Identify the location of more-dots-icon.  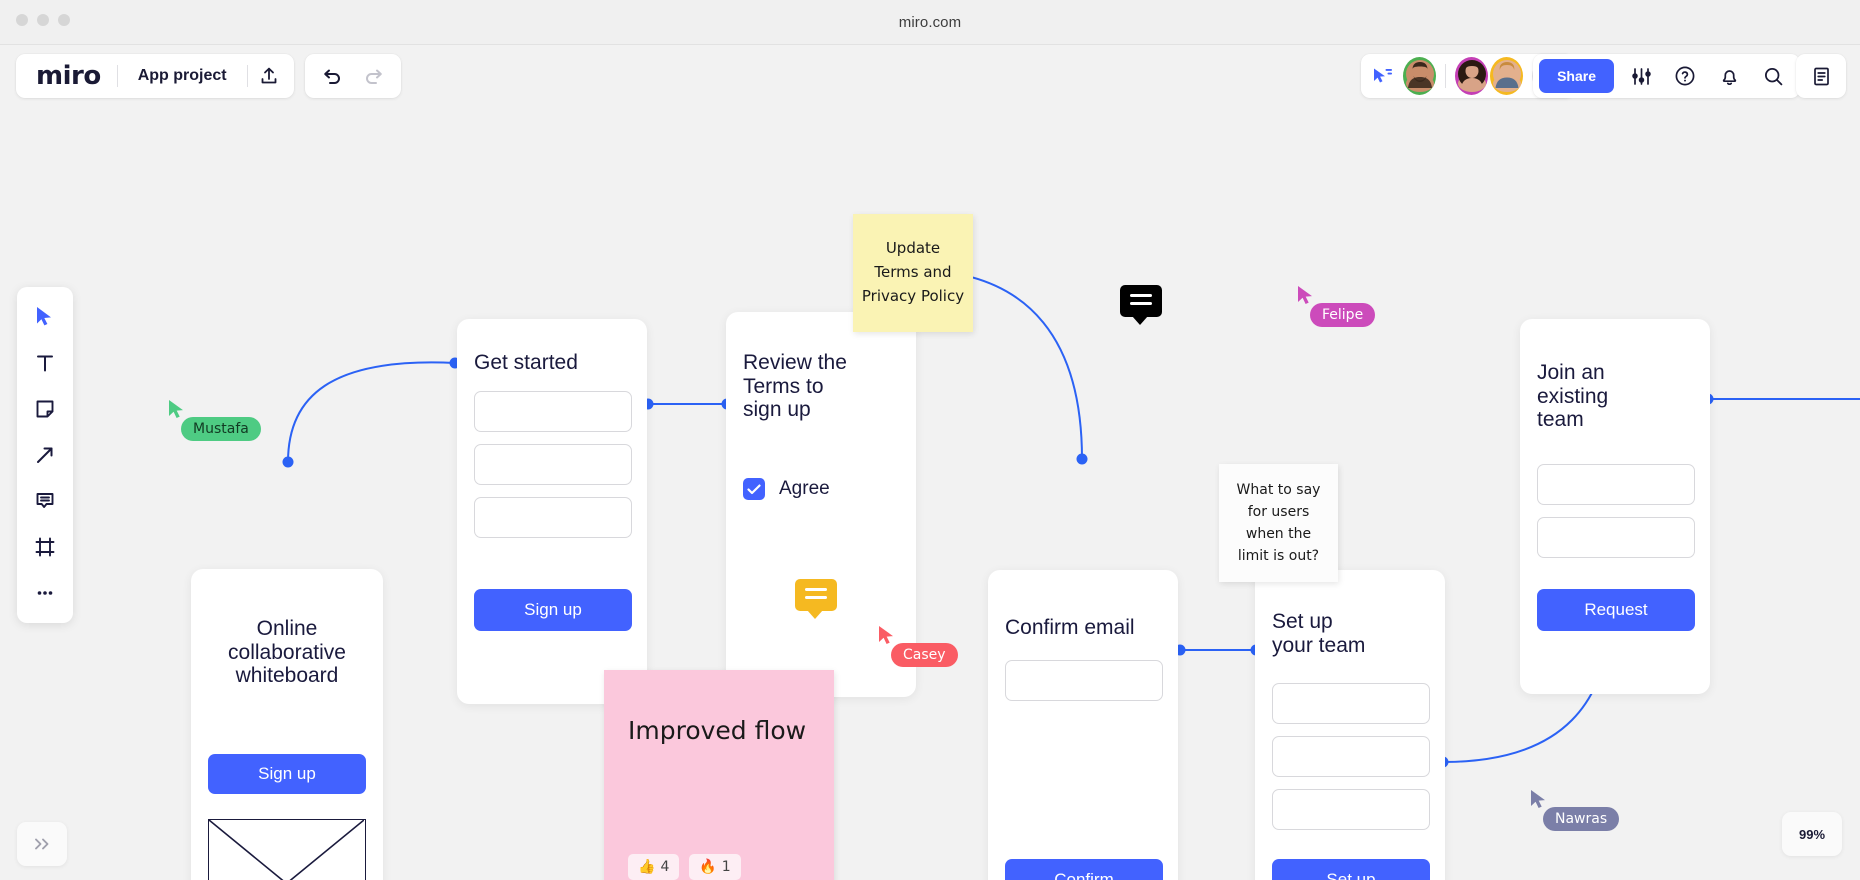
(45, 593).